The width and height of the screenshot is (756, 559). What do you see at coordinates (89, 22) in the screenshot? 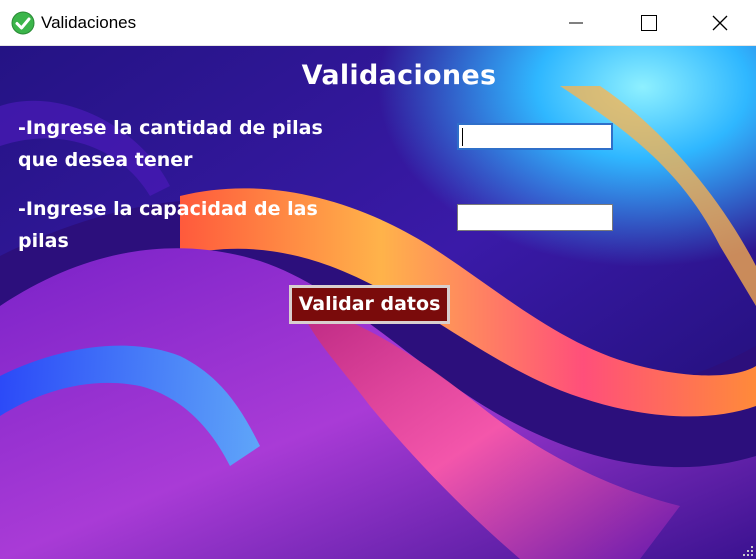
I see `window-title: Validaciones` at bounding box center [89, 22].